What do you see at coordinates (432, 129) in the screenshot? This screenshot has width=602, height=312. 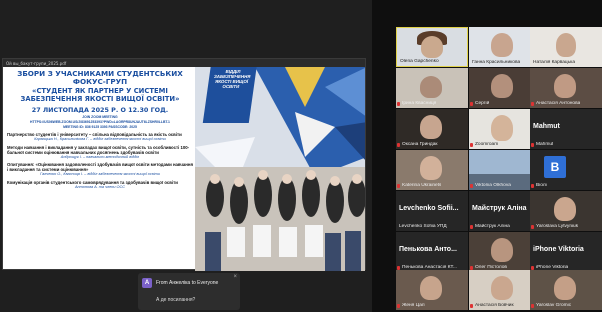 I see `participant-tile: Оксана Гриндак` at bounding box center [432, 129].